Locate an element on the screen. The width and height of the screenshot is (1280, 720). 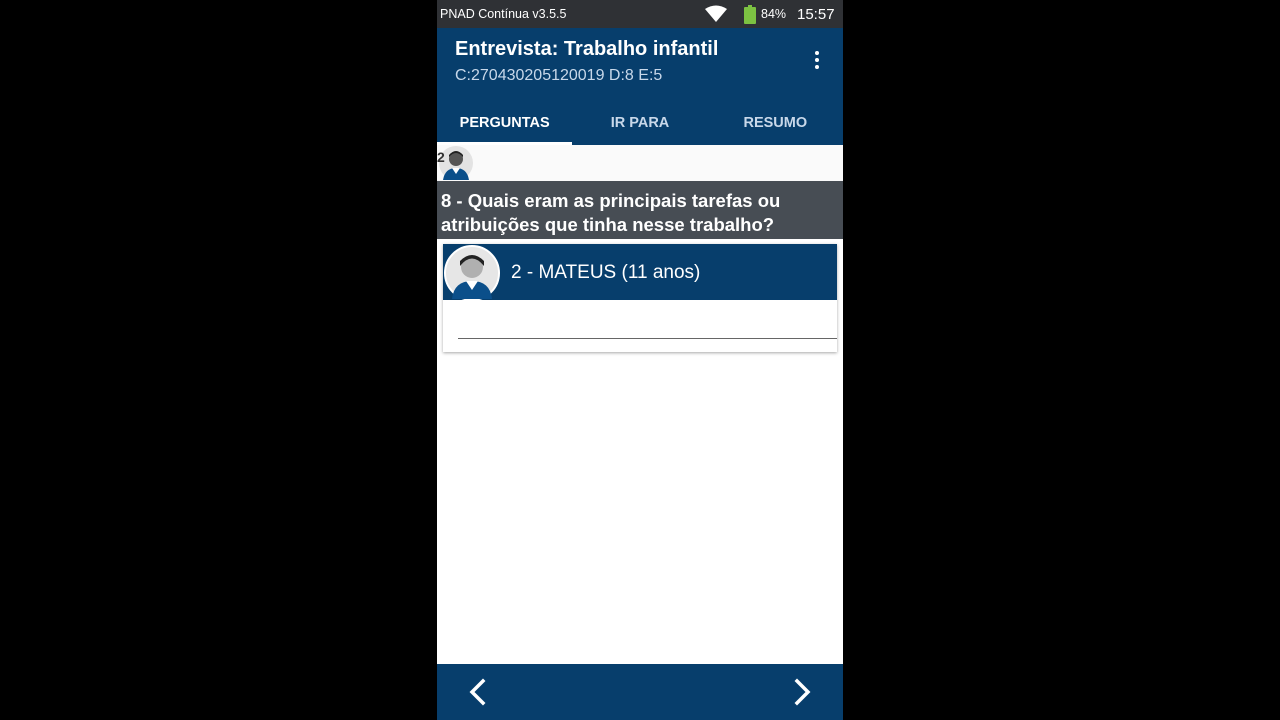
member-strip: 2 is located at coordinates (640, 163).